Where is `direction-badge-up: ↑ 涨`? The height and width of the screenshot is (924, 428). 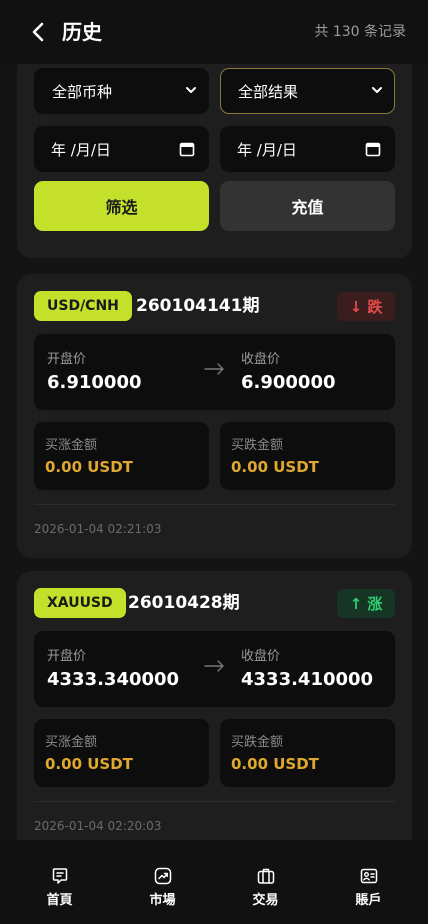 direction-badge-up: ↑ 涨 is located at coordinates (366, 603).